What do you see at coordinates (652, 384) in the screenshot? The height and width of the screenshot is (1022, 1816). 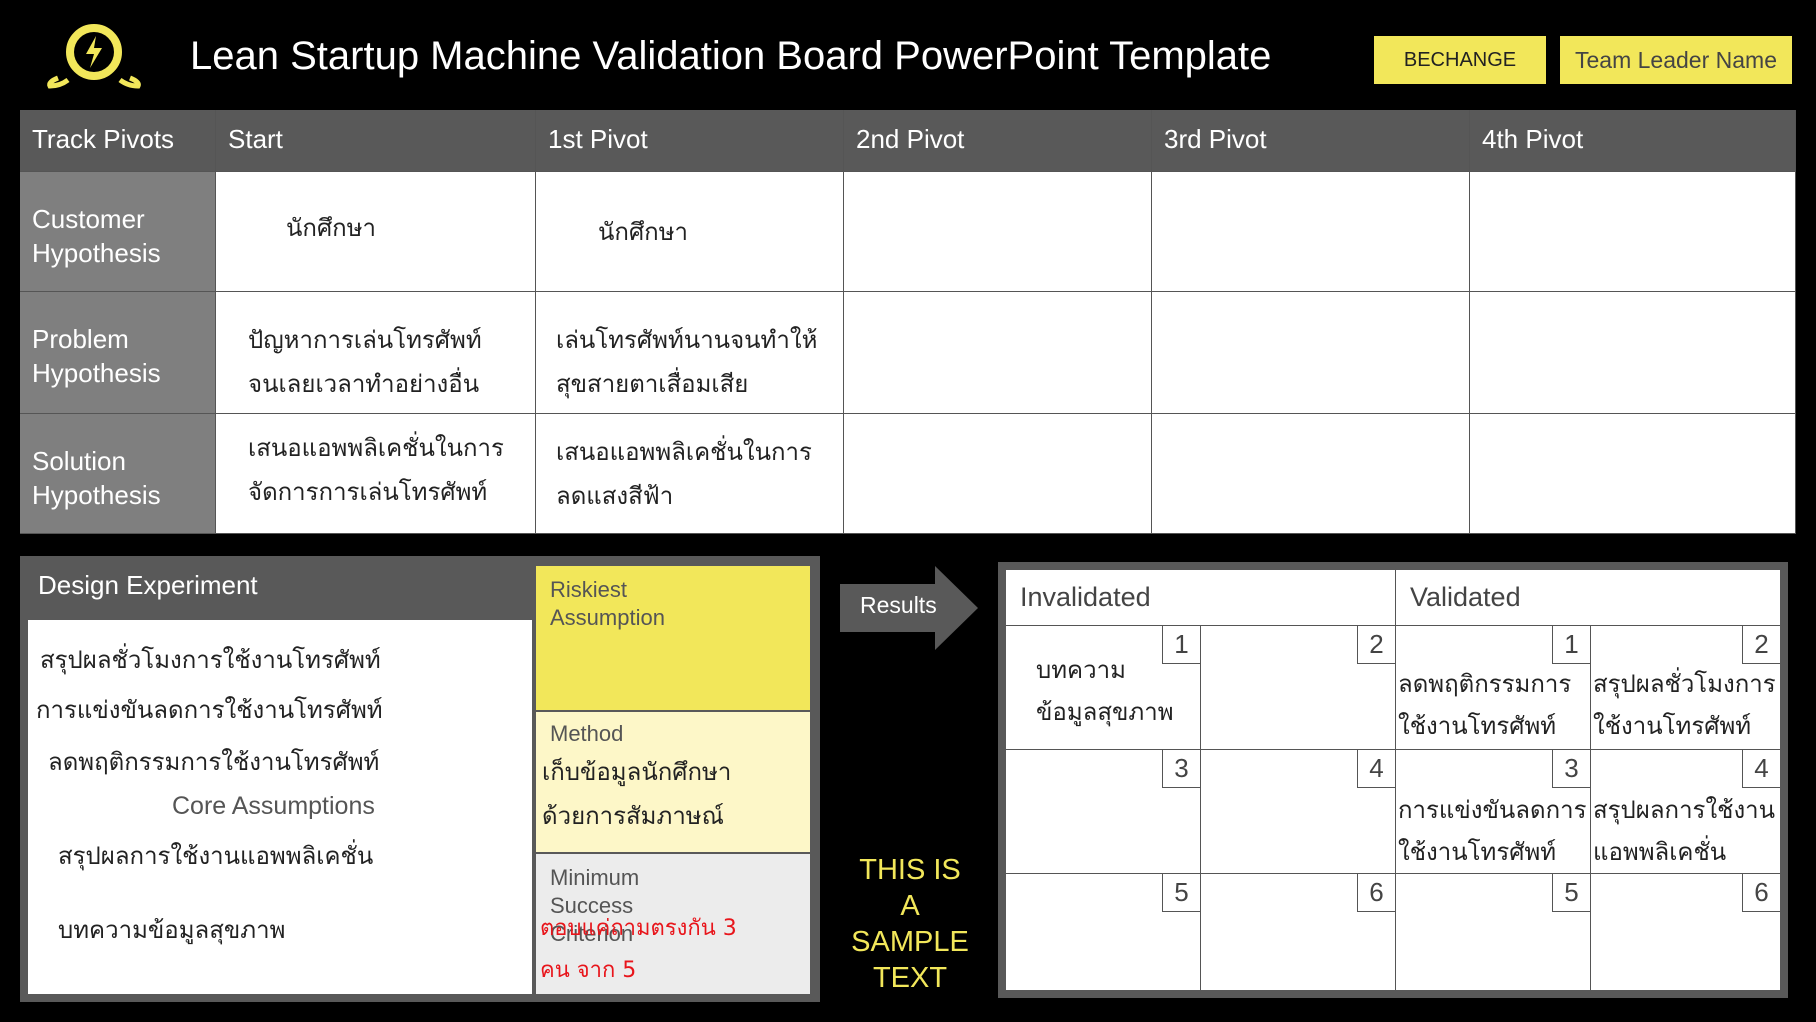 I see `problem-pivot1-text-2: สุขสายตาเสื่อมเสีย` at bounding box center [652, 384].